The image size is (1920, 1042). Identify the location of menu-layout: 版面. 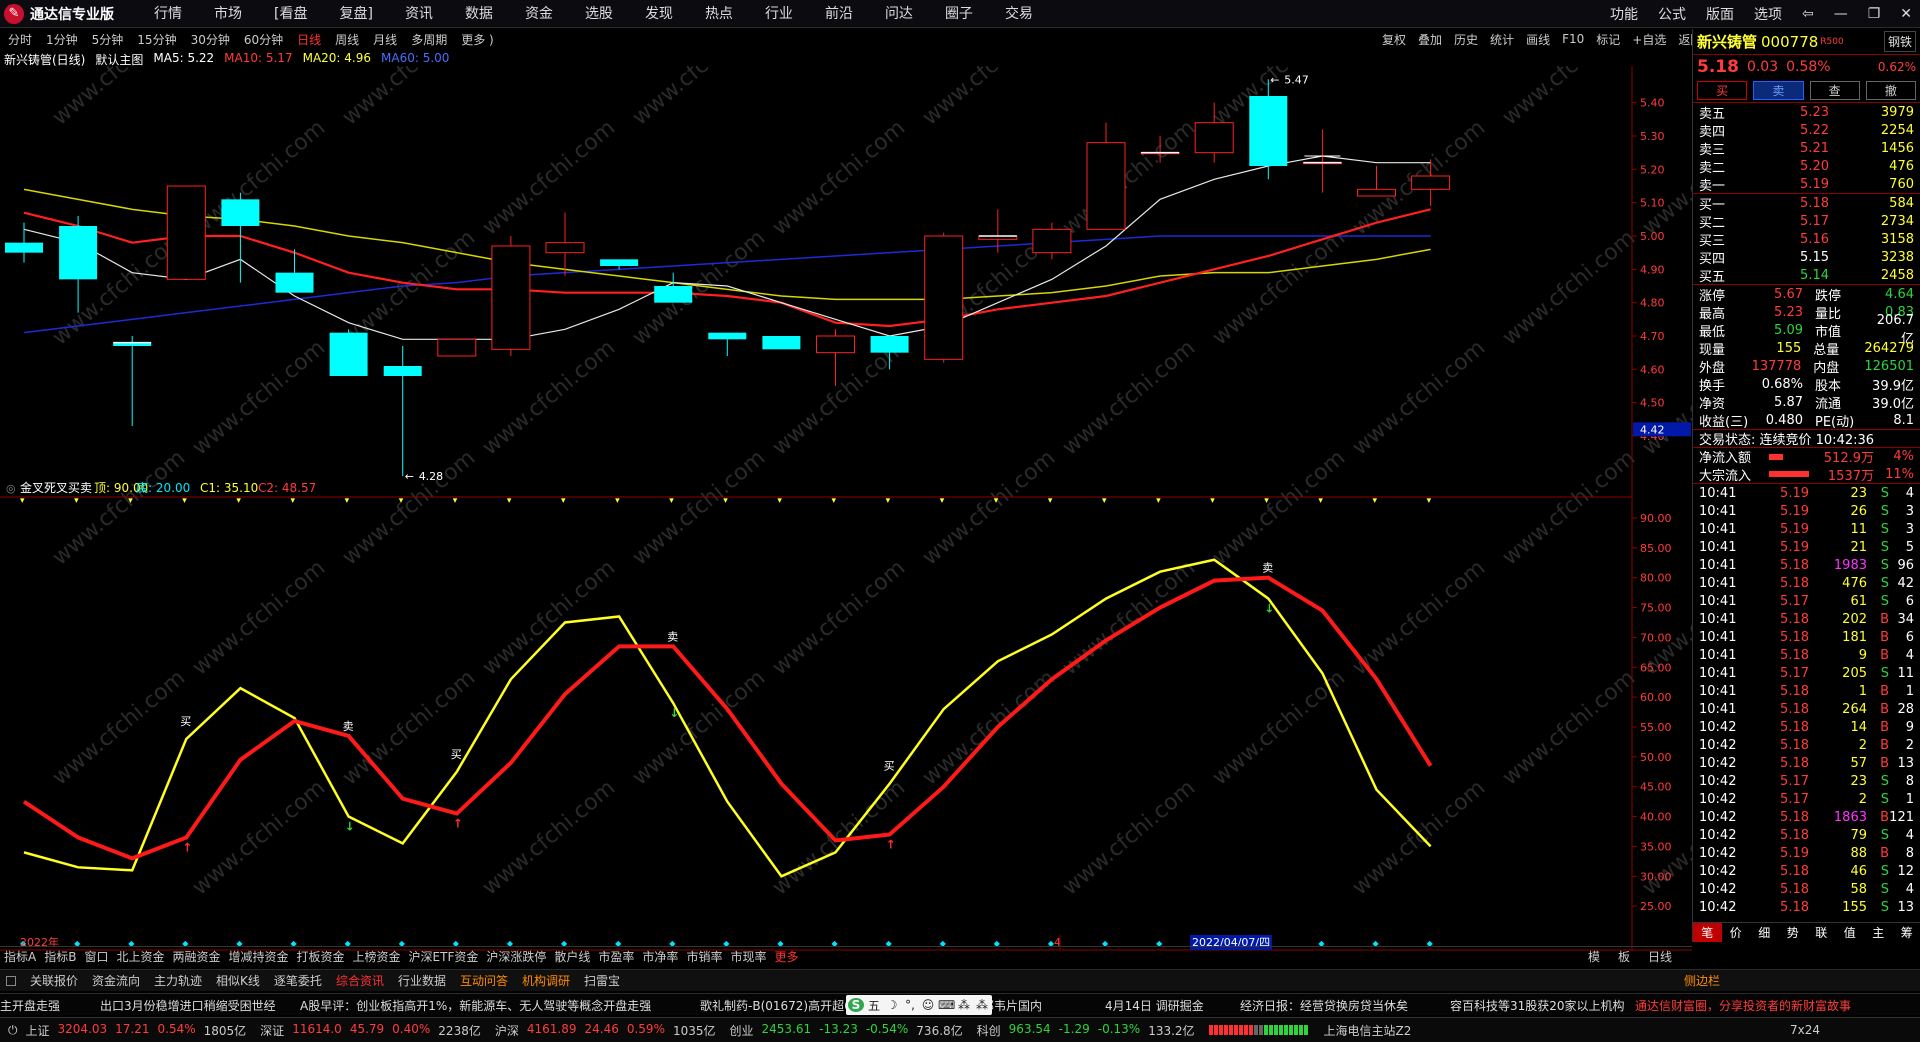
(1720, 14).